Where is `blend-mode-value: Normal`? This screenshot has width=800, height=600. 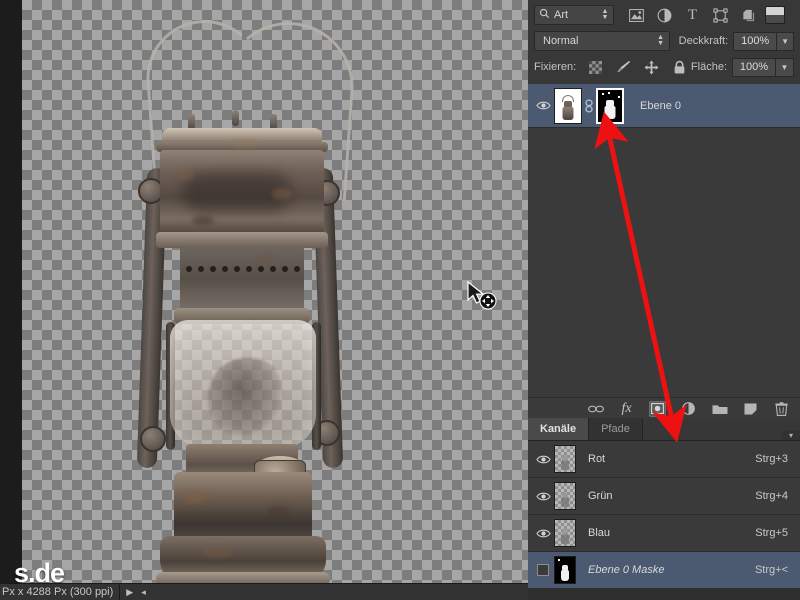
blend-mode-value: Normal is located at coordinates (561, 41).